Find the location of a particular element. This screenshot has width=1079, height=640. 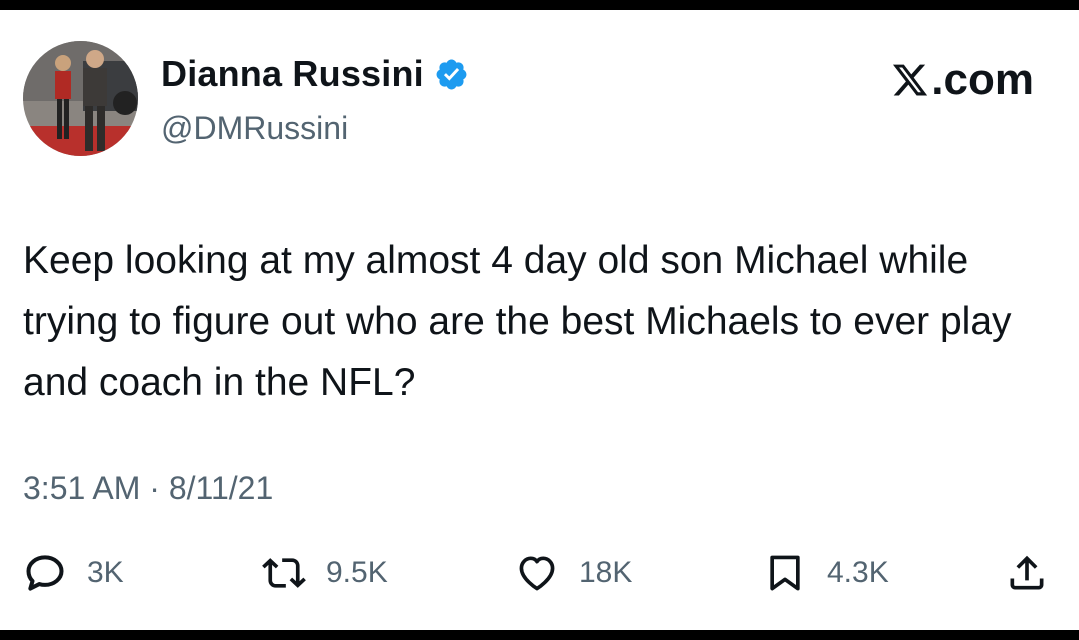

avatar is located at coordinates (80, 98).